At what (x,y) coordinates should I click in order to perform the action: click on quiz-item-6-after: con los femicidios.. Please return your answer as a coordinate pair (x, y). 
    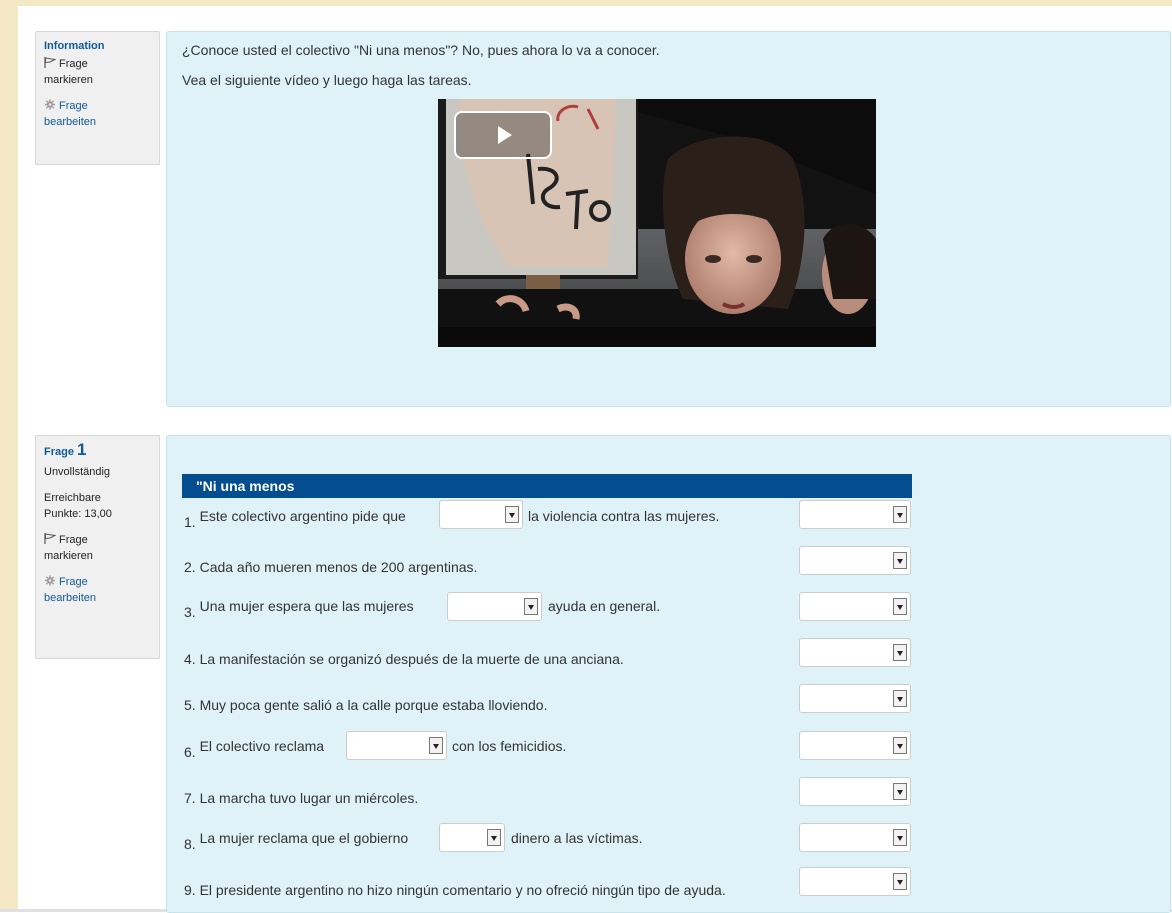
    Looking at the image, I should click on (509, 746).